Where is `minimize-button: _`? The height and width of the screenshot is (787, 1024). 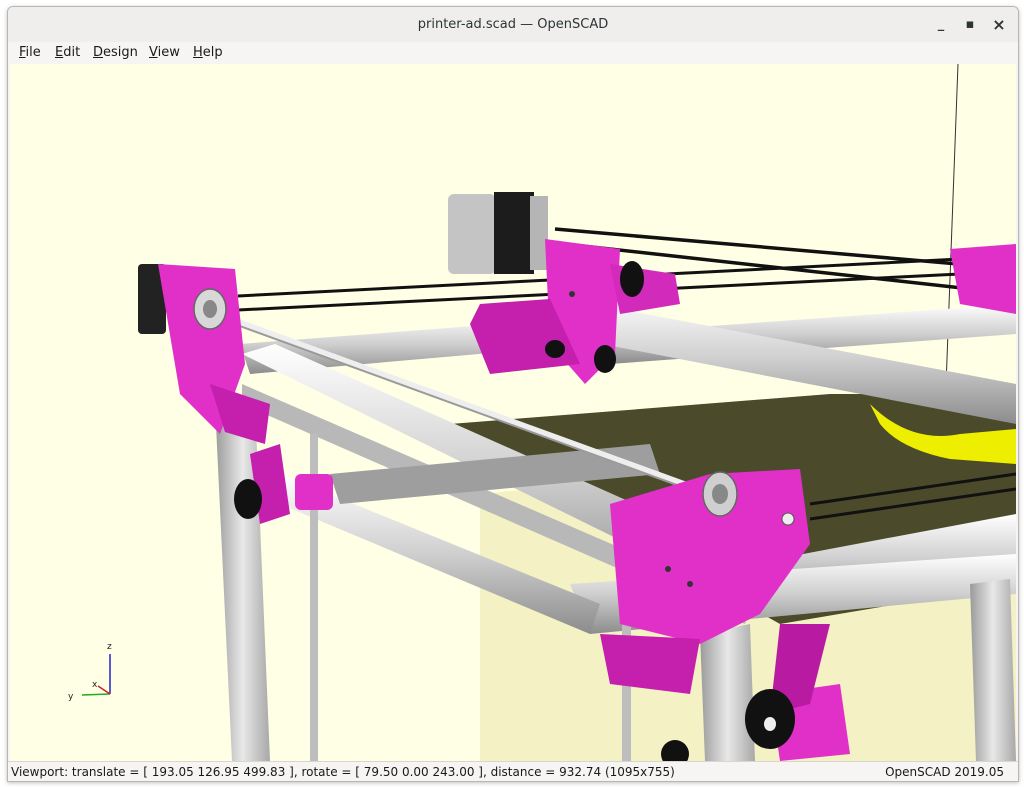 minimize-button: _ is located at coordinates (941, 25).